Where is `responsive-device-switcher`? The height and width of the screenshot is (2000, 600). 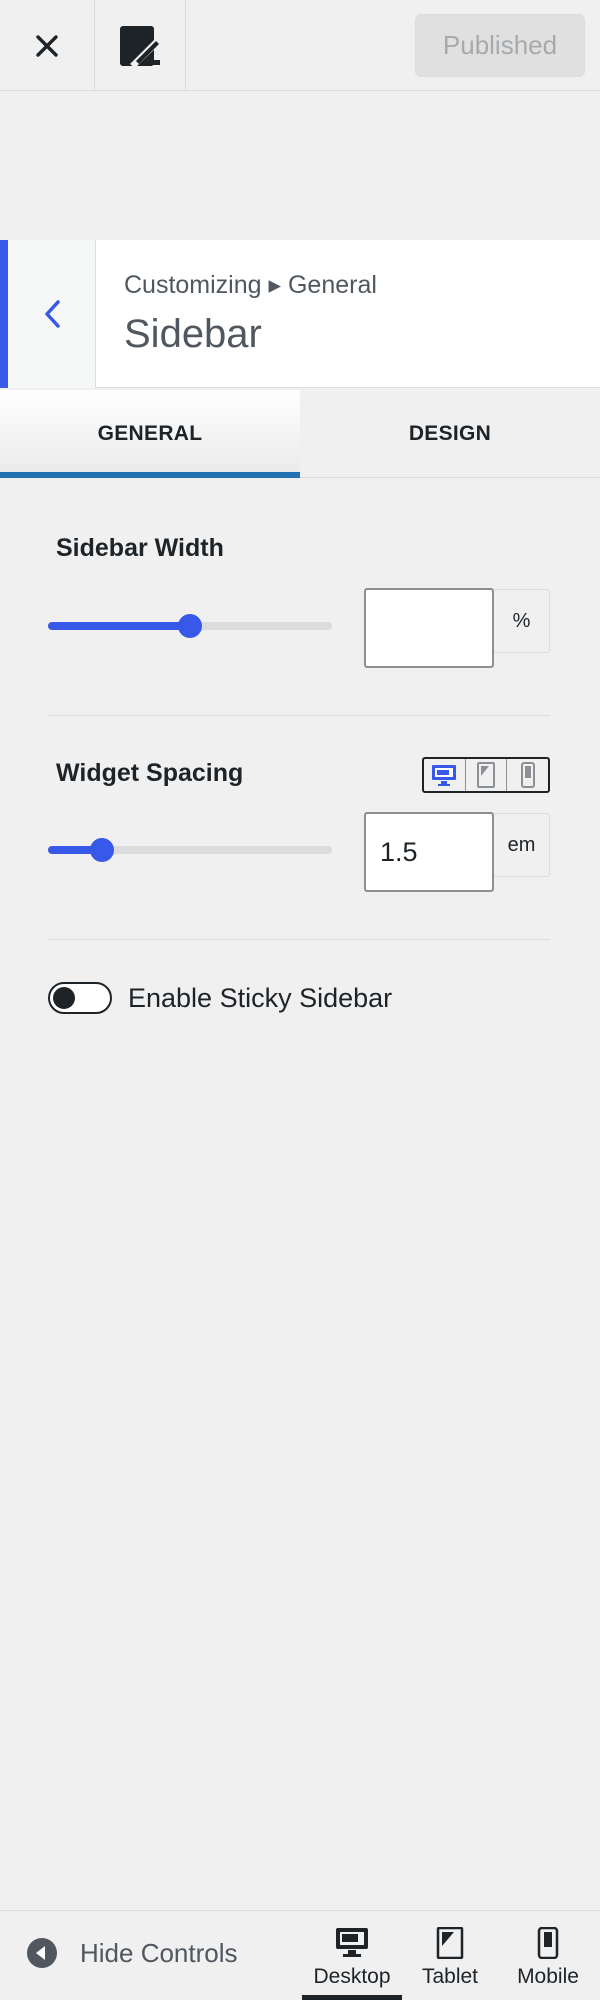 responsive-device-switcher is located at coordinates (486, 775).